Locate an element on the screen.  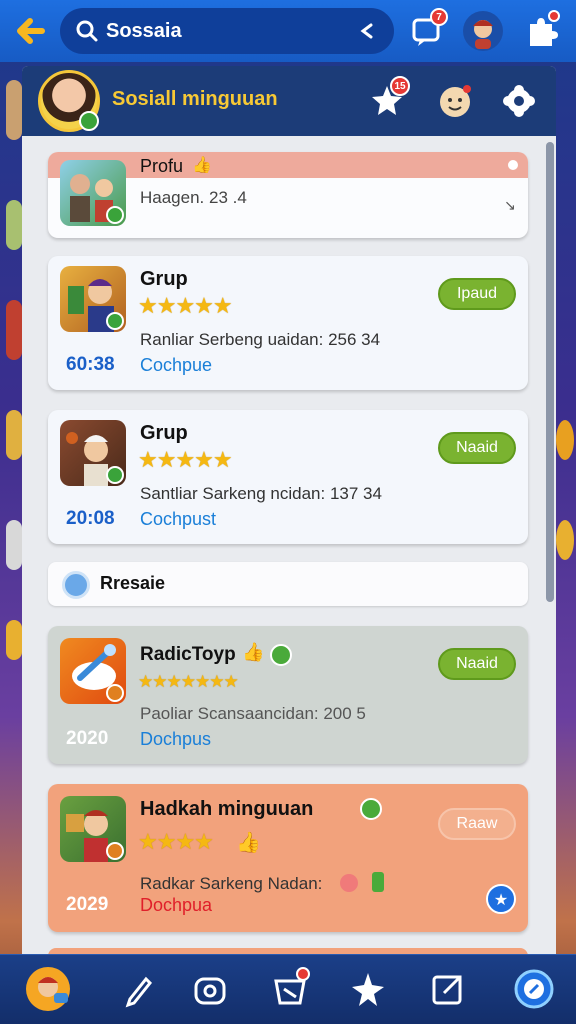
card-time: 2020 is located at coordinates (87, 738).